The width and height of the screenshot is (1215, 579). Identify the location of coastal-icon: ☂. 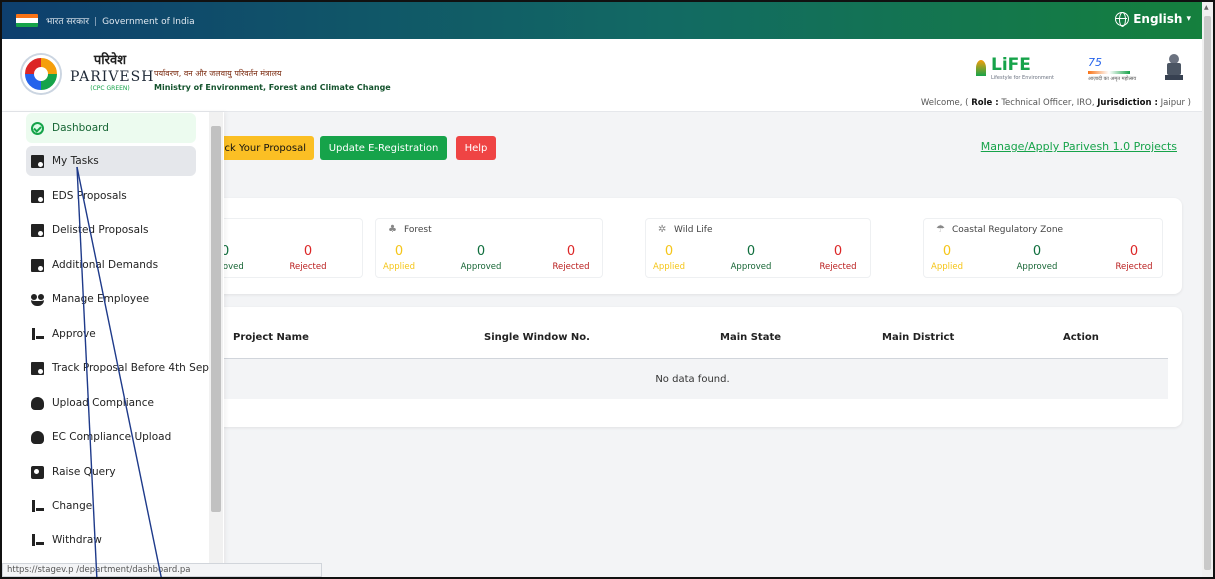
(940, 229).